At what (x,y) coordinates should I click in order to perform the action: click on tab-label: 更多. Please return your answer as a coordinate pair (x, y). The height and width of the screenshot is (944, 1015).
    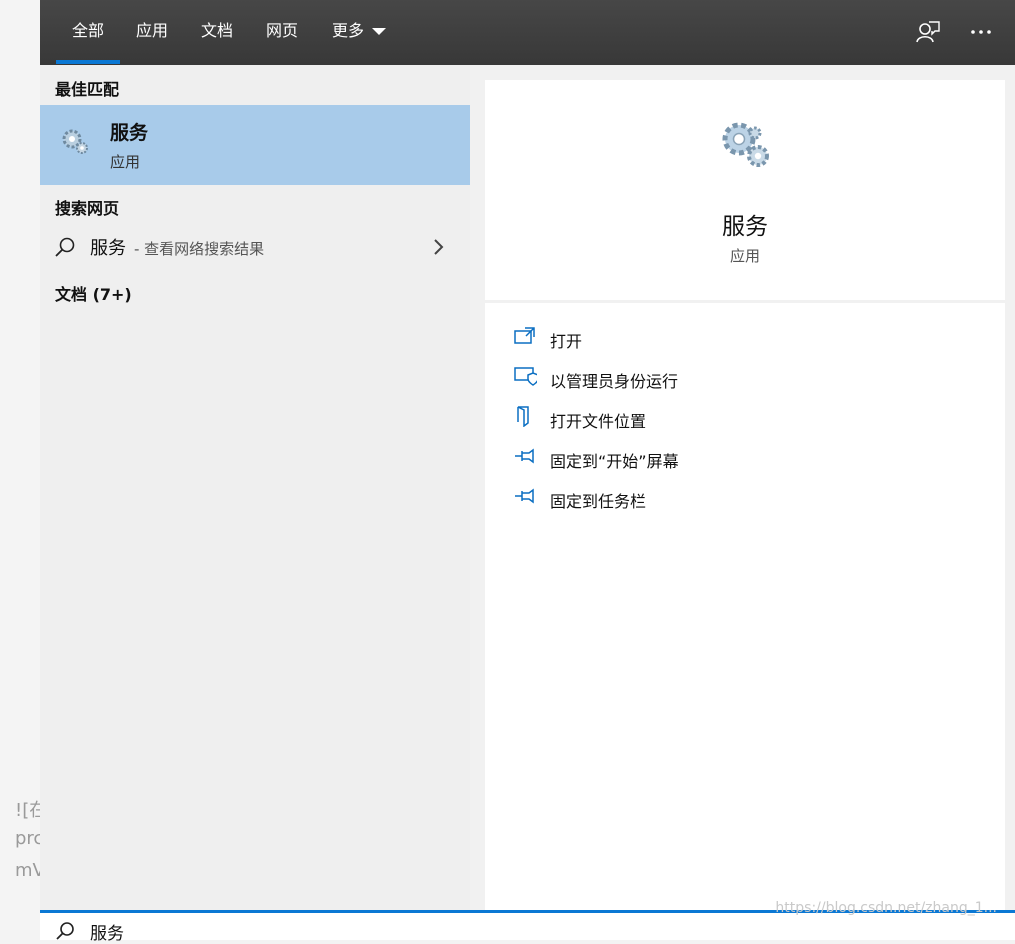
    Looking at the image, I should click on (348, 30).